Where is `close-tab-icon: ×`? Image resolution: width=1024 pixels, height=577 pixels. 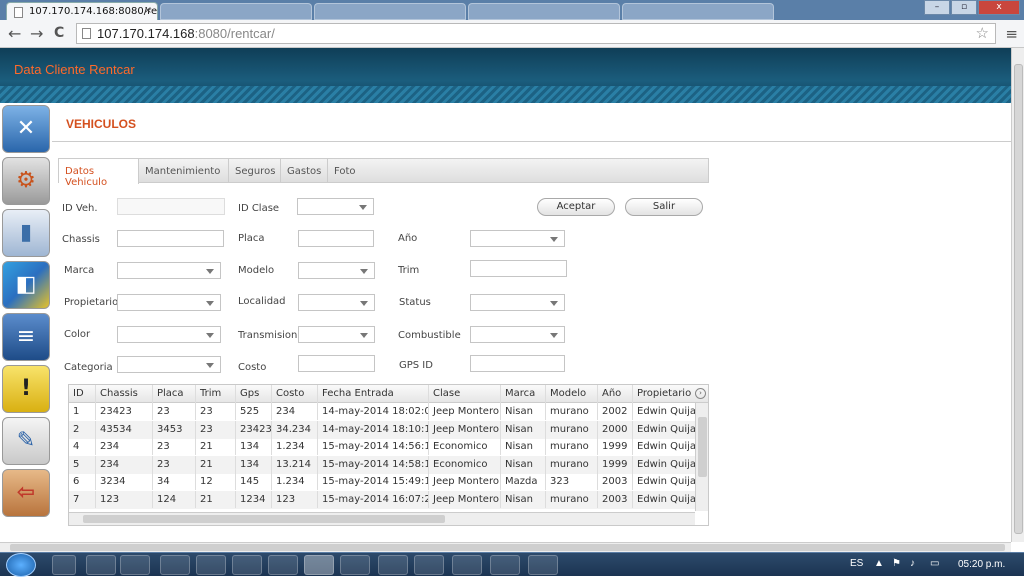
close-tab-icon: × is located at coordinates (148, 10).